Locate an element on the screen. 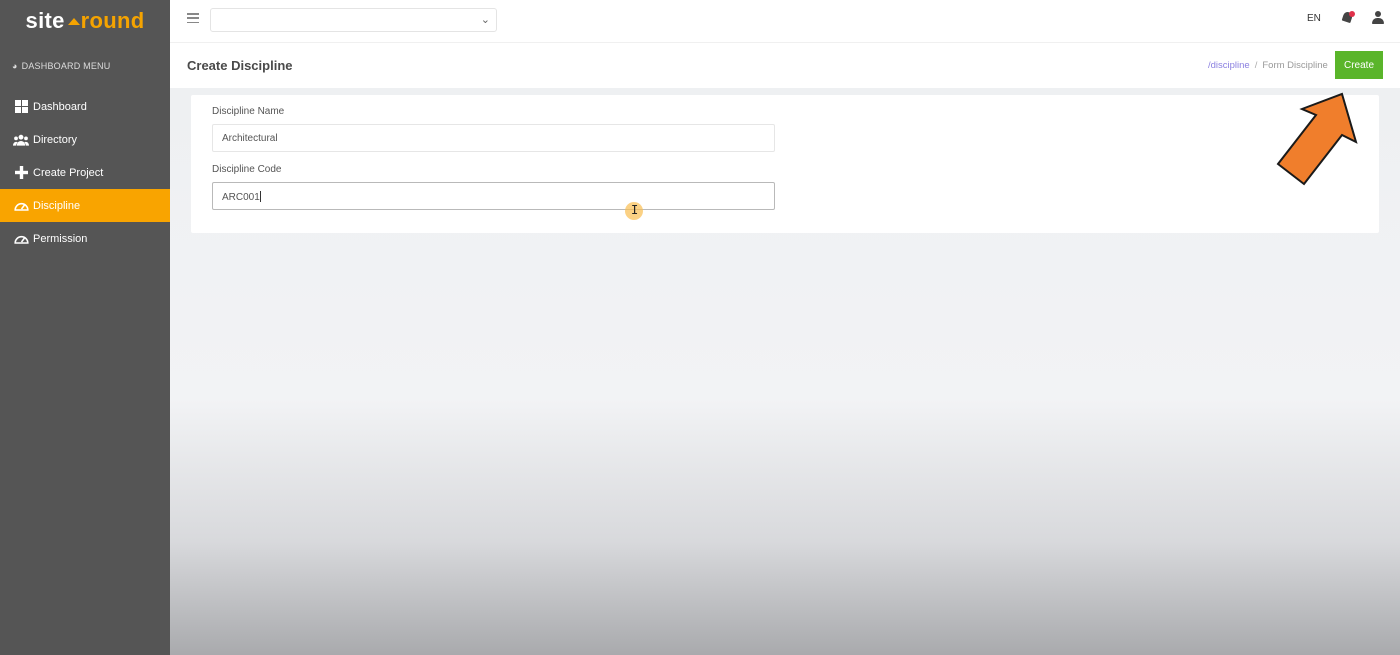 This screenshot has height=655, width=1400. sidebar-item-label: Permission is located at coordinates (60, 238).